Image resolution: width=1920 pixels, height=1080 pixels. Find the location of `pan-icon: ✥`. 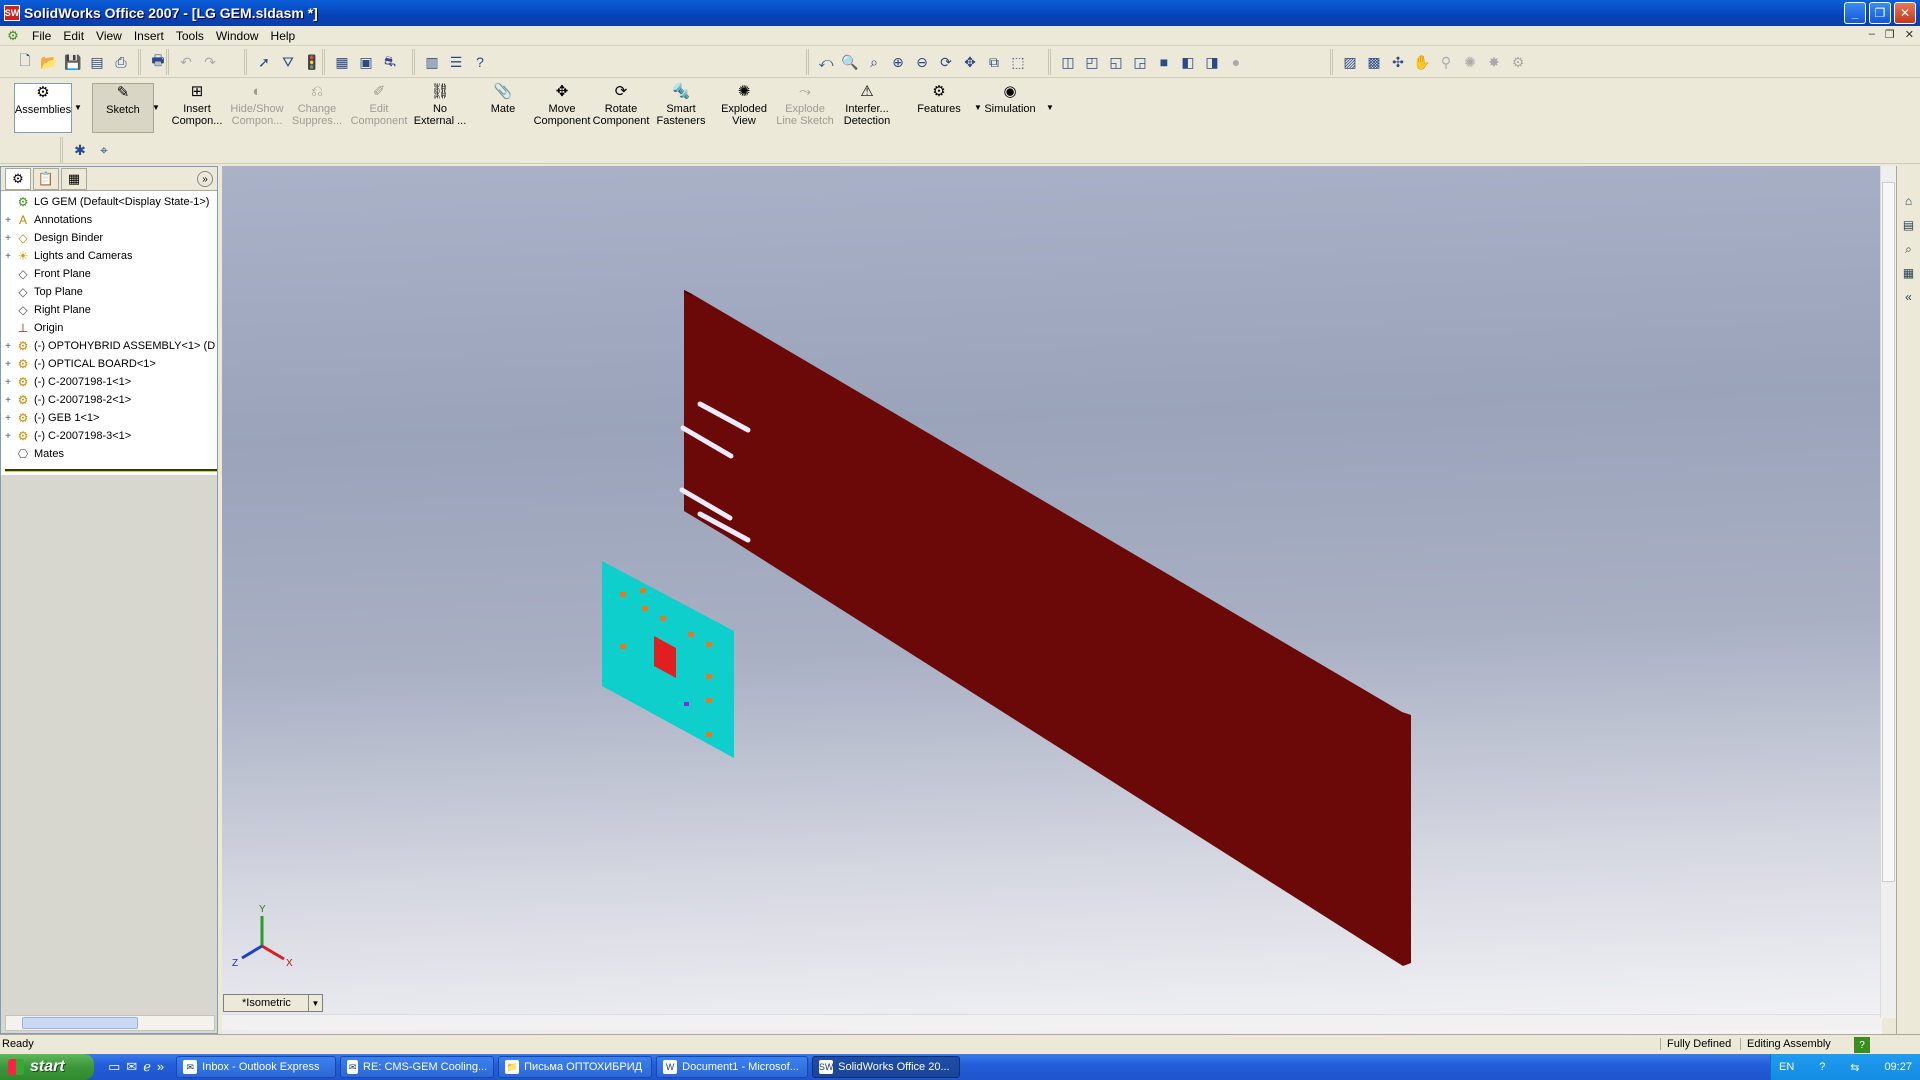

pan-icon: ✥ is located at coordinates (970, 62).